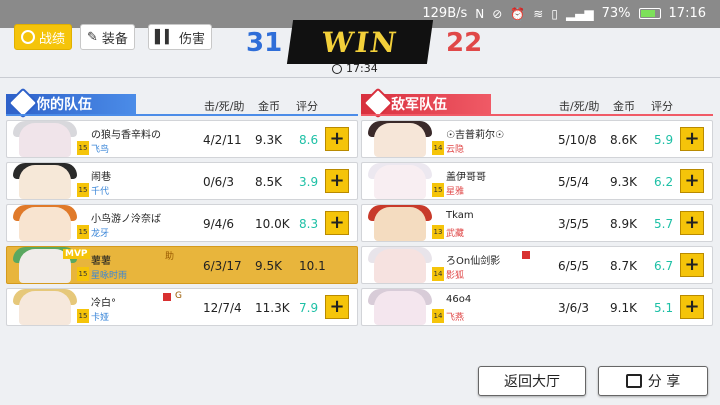 The image size is (720, 405). What do you see at coordinates (52, 39) in the screenshot?
I see `tab-record-label: 战绩` at bounding box center [52, 39].